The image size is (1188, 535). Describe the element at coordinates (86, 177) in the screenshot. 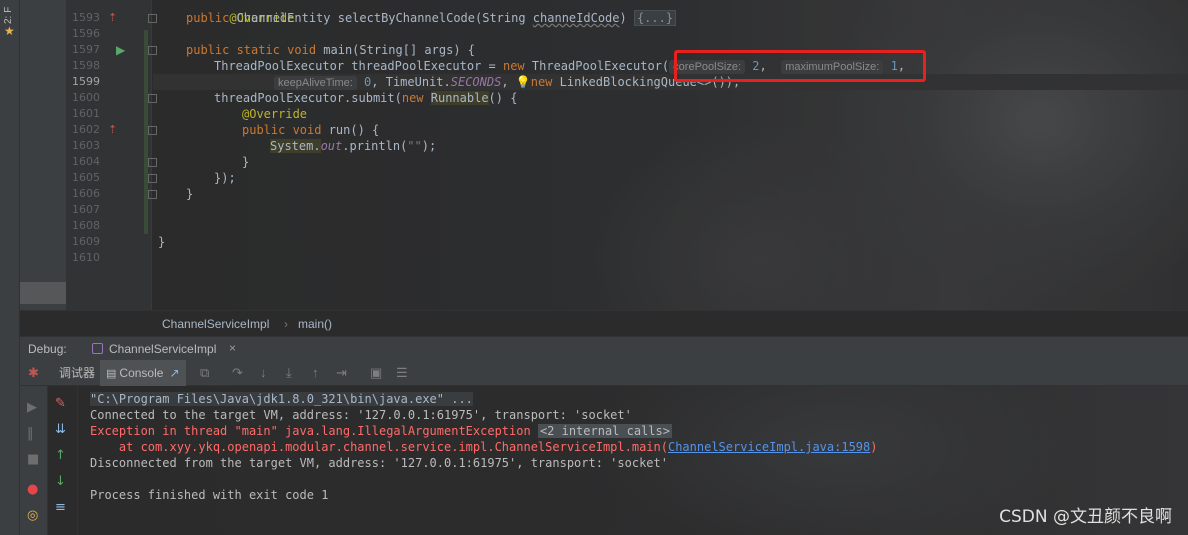

I see `line-number: 1605` at that location.